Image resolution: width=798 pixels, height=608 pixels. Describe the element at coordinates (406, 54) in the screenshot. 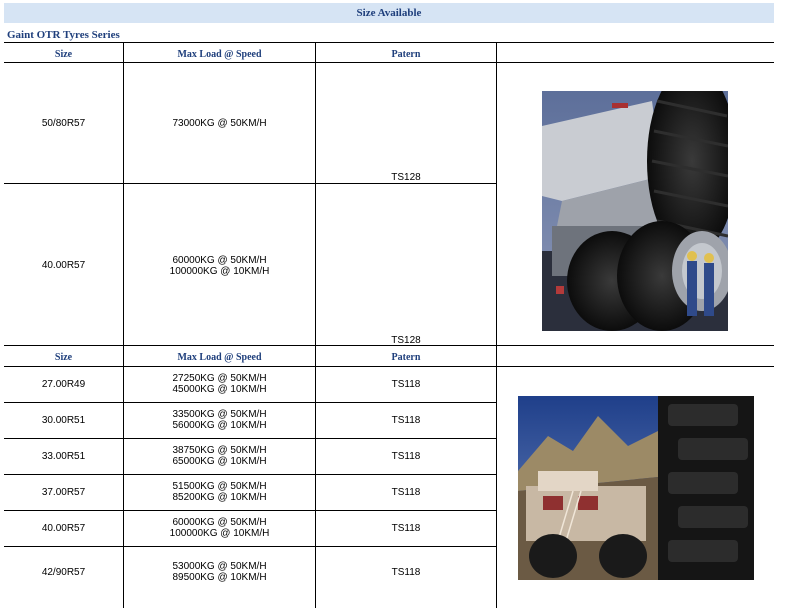

I see `table1-header-pattern: Patern` at that location.